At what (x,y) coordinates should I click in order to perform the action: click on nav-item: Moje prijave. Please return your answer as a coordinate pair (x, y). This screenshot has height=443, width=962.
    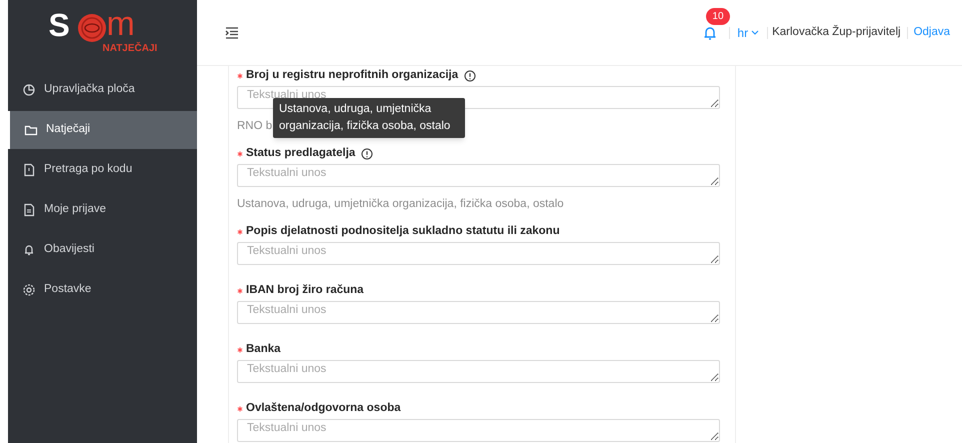
    Looking at the image, I should click on (102, 210).